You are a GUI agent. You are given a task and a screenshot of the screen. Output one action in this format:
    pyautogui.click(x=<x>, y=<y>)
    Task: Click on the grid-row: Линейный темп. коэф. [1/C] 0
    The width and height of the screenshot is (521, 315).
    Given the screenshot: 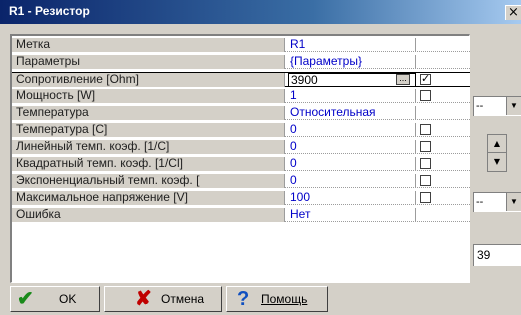 What is the action you would take?
    pyautogui.click(x=241, y=147)
    